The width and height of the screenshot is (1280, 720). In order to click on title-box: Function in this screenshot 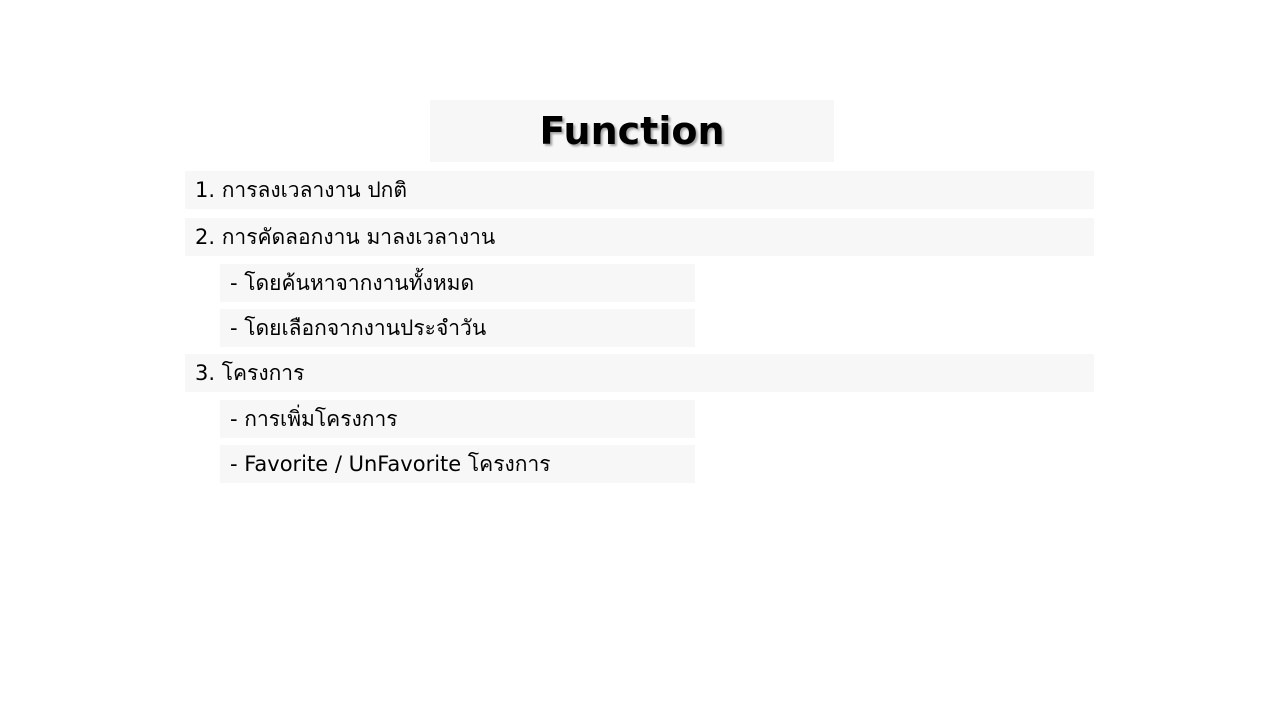, I will do `click(632, 131)`.